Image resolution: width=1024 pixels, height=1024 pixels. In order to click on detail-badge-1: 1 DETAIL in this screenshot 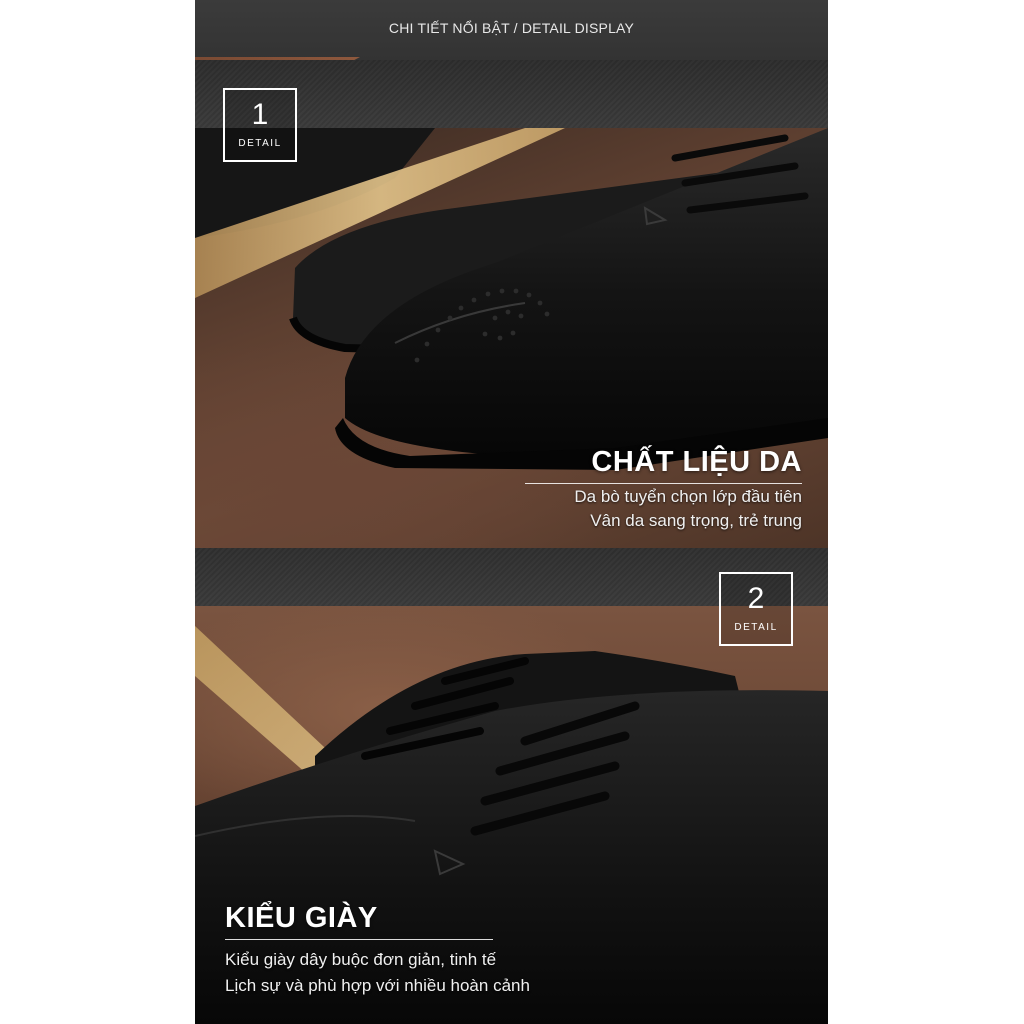, I will do `click(260, 125)`.